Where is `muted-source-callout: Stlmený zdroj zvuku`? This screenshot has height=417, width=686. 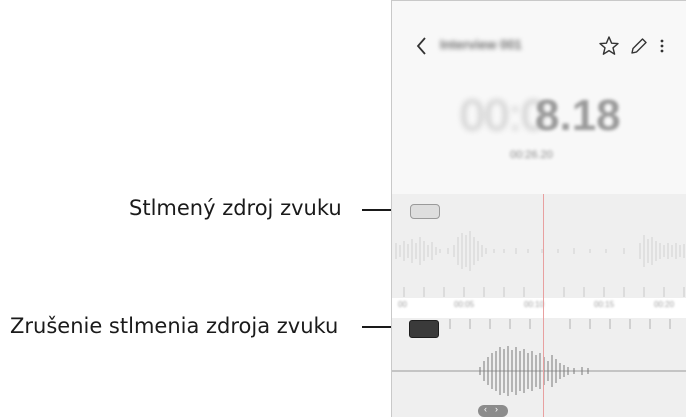 muted-source-callout: Stlmený zdroj zvuku is located at coordinates (235, 208).